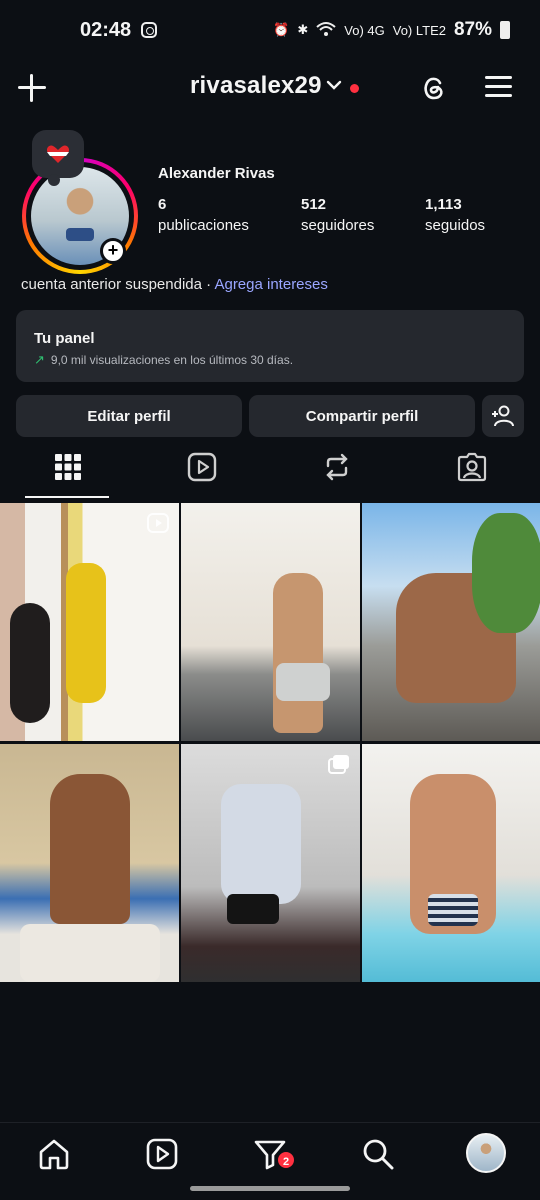  I want to click on add-person-icon, so click(503, 416).